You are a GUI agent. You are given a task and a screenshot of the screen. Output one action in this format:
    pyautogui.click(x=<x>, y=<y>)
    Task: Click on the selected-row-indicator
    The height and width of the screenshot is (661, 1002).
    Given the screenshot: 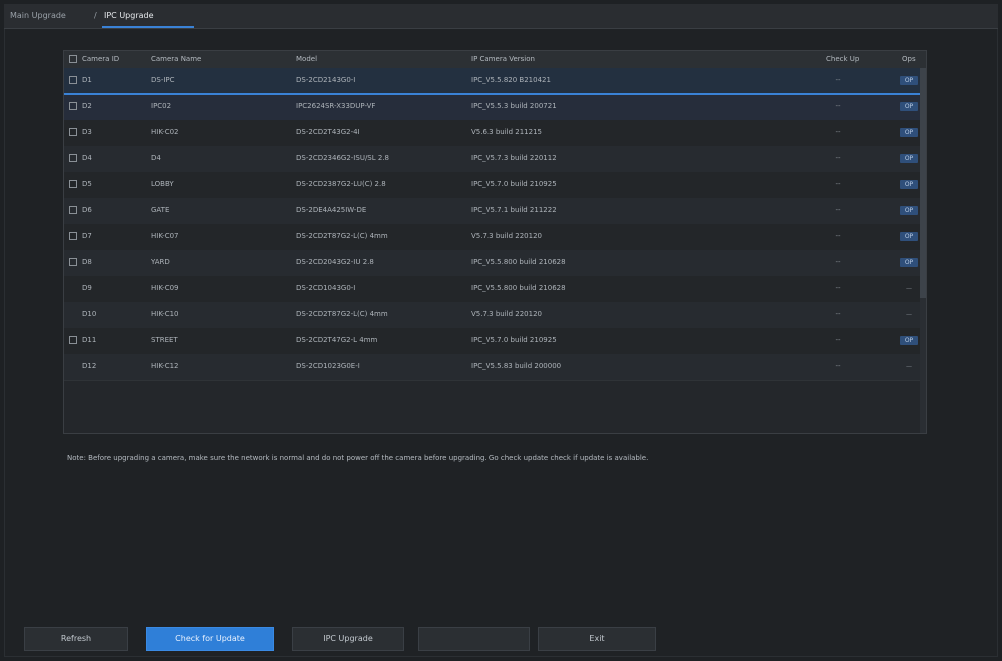 What is the action you would take?
    pyautogui.click(x=495, y=94)
    